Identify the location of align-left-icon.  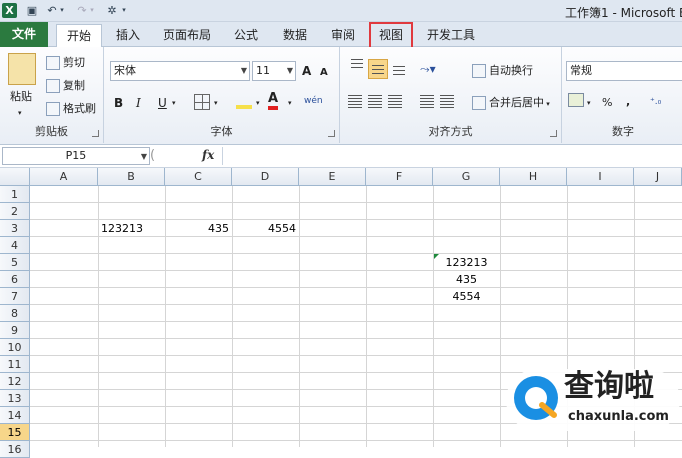
(355, 102).